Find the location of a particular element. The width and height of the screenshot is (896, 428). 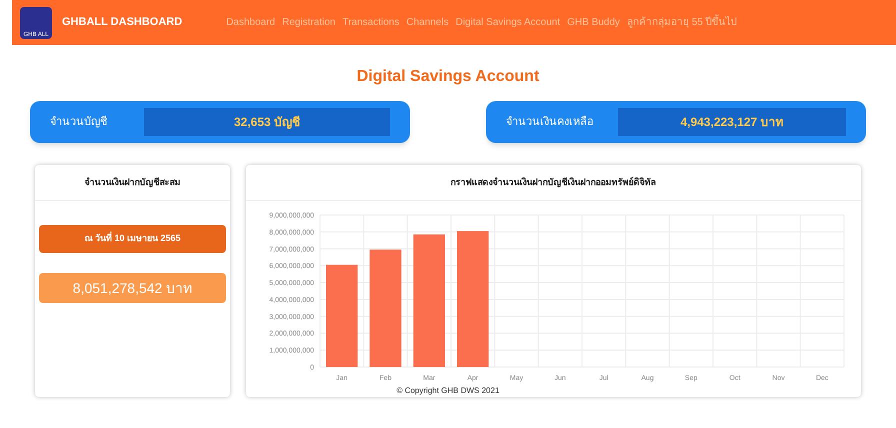

card-title: กราฟแสดงจำนวนเงินฝากบัญชีเงินฝากออมทรัพย์ดิจิทัล is located at coordinates (553, 183).